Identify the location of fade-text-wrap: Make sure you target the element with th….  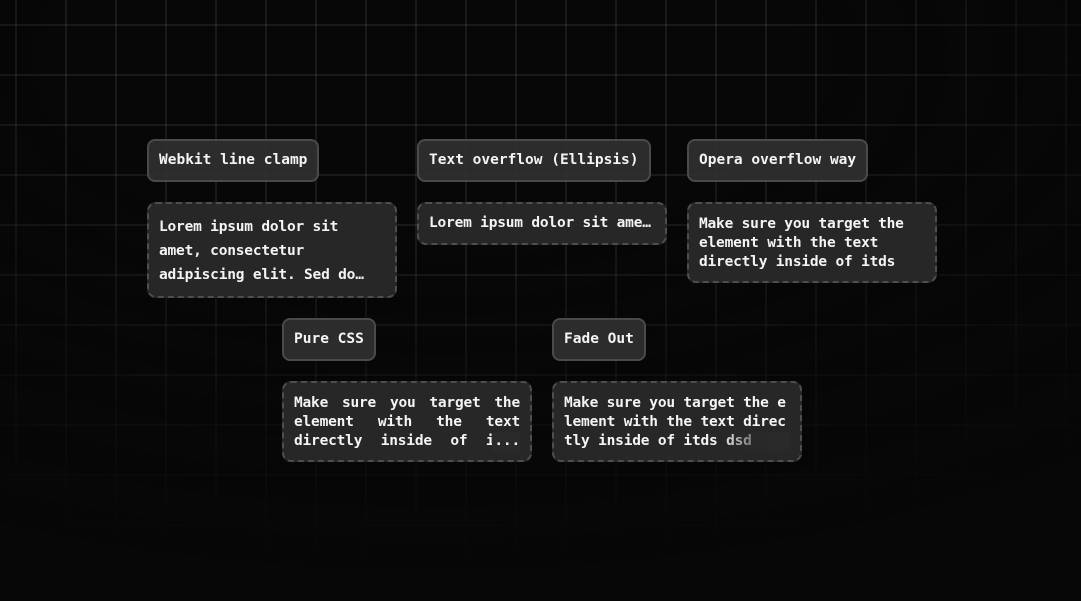
(677, 422).